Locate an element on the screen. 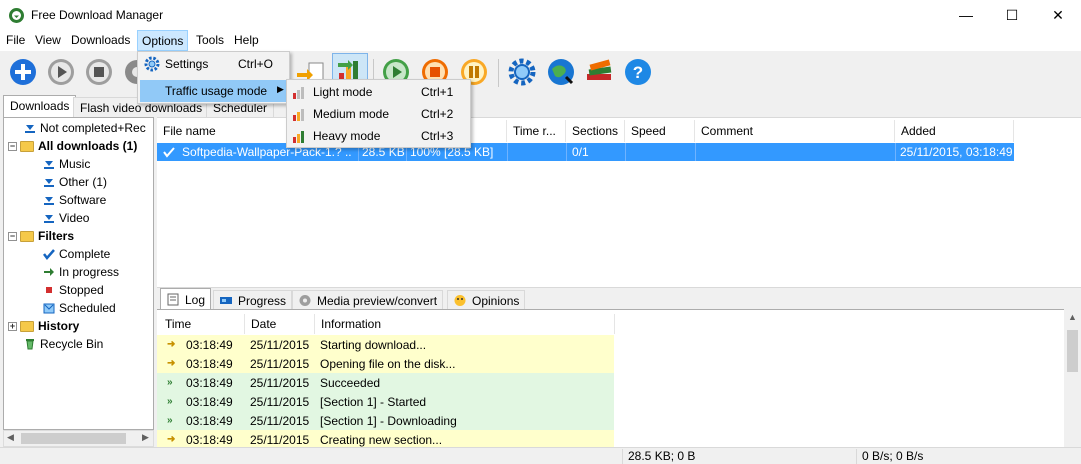 The image size is (1081, 464). submenu-arrow-icon: ▶ is located at coordinates (280, 89).